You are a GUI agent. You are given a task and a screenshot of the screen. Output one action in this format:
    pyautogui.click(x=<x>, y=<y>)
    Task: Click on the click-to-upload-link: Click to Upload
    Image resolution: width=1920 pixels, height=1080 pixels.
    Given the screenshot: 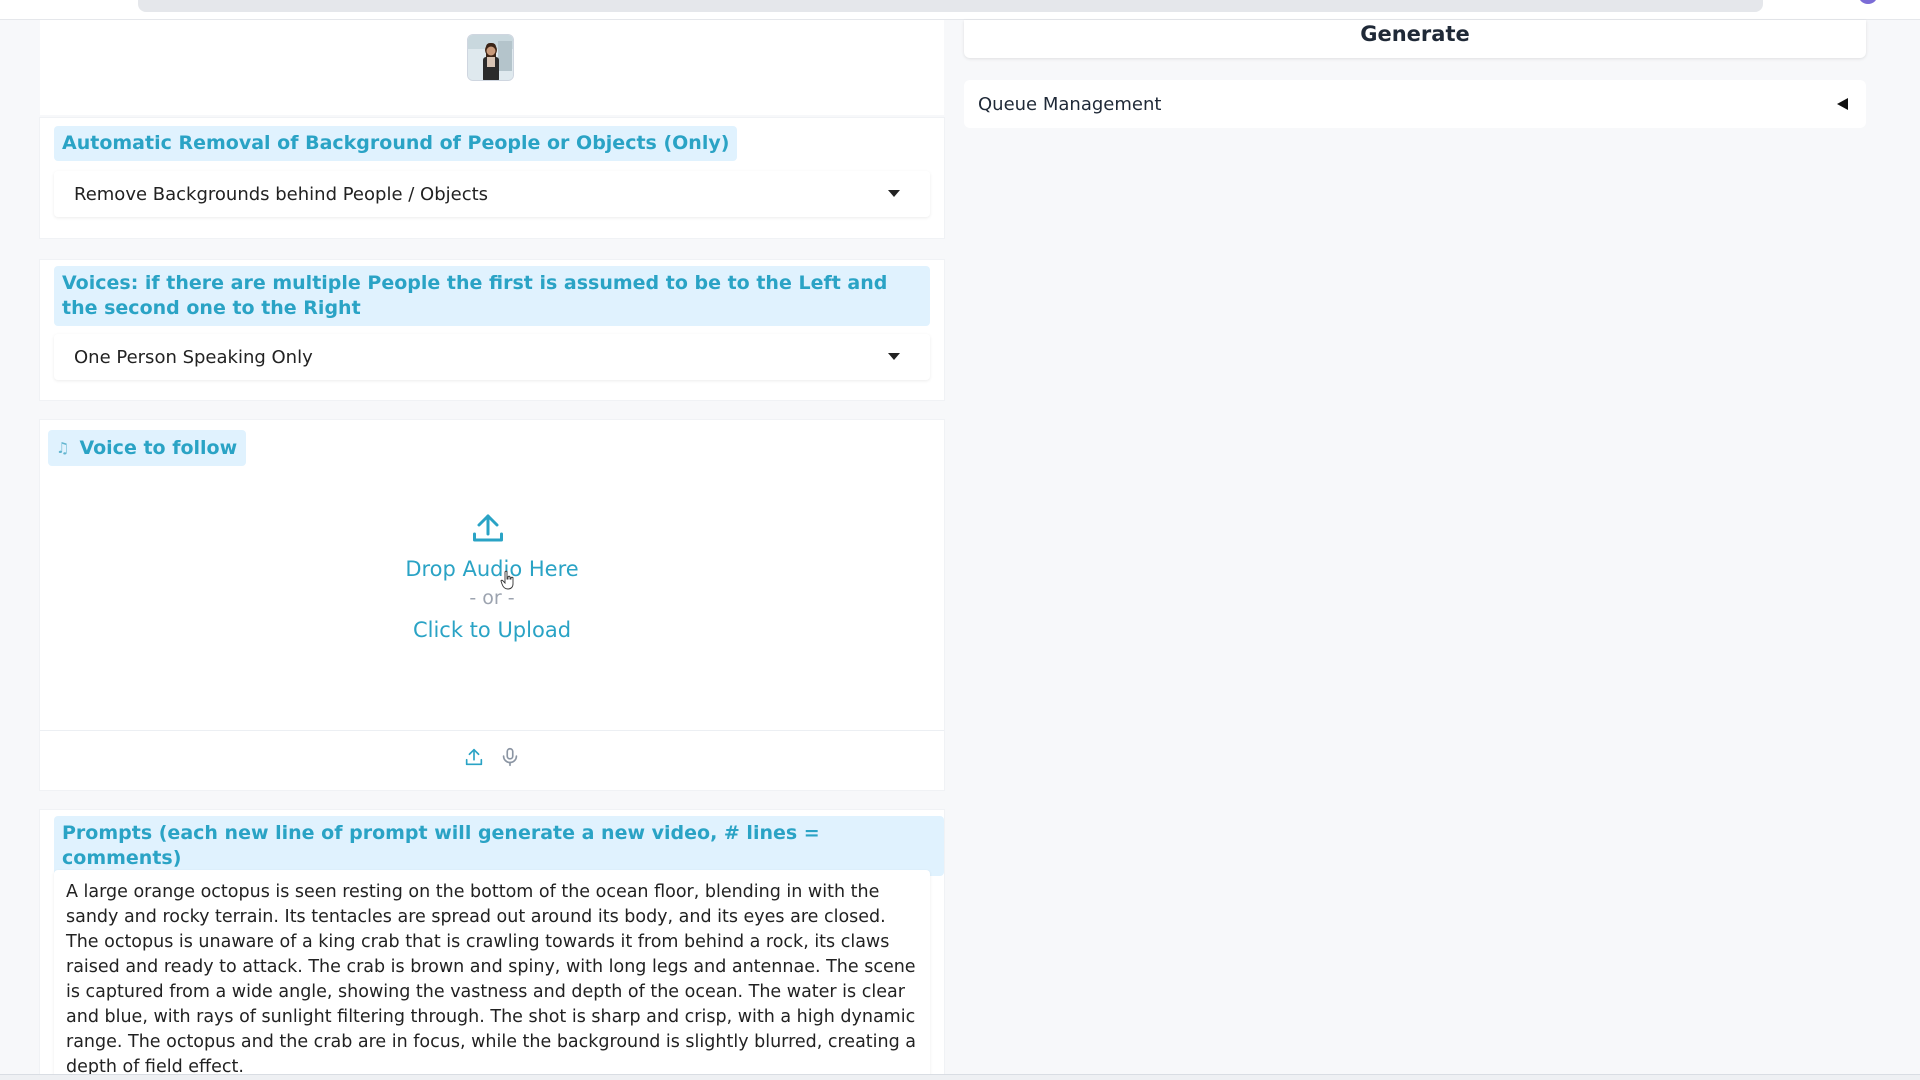 What is the action you would take?
    pyautogui.click(x=492, y=630)
    